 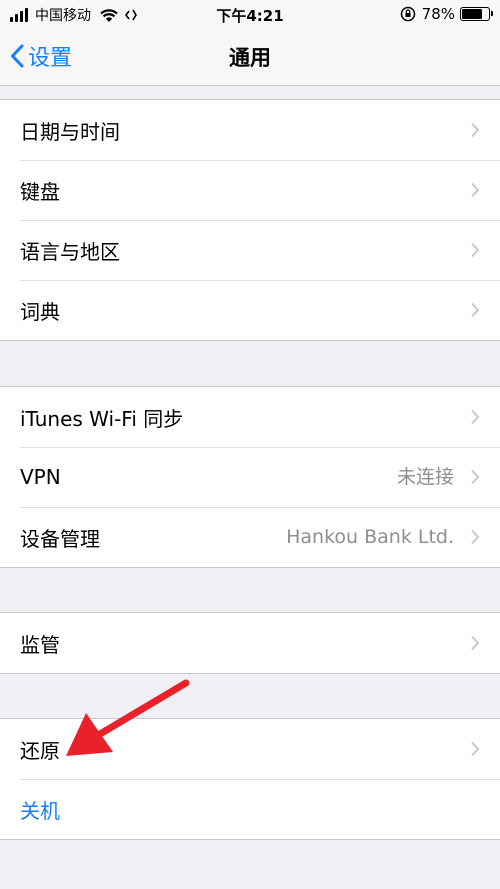 What do you see at coordinates (250, 190) in the screenshot?
I see `row-keyboard: 键盘` at bounding box center [250, 190].